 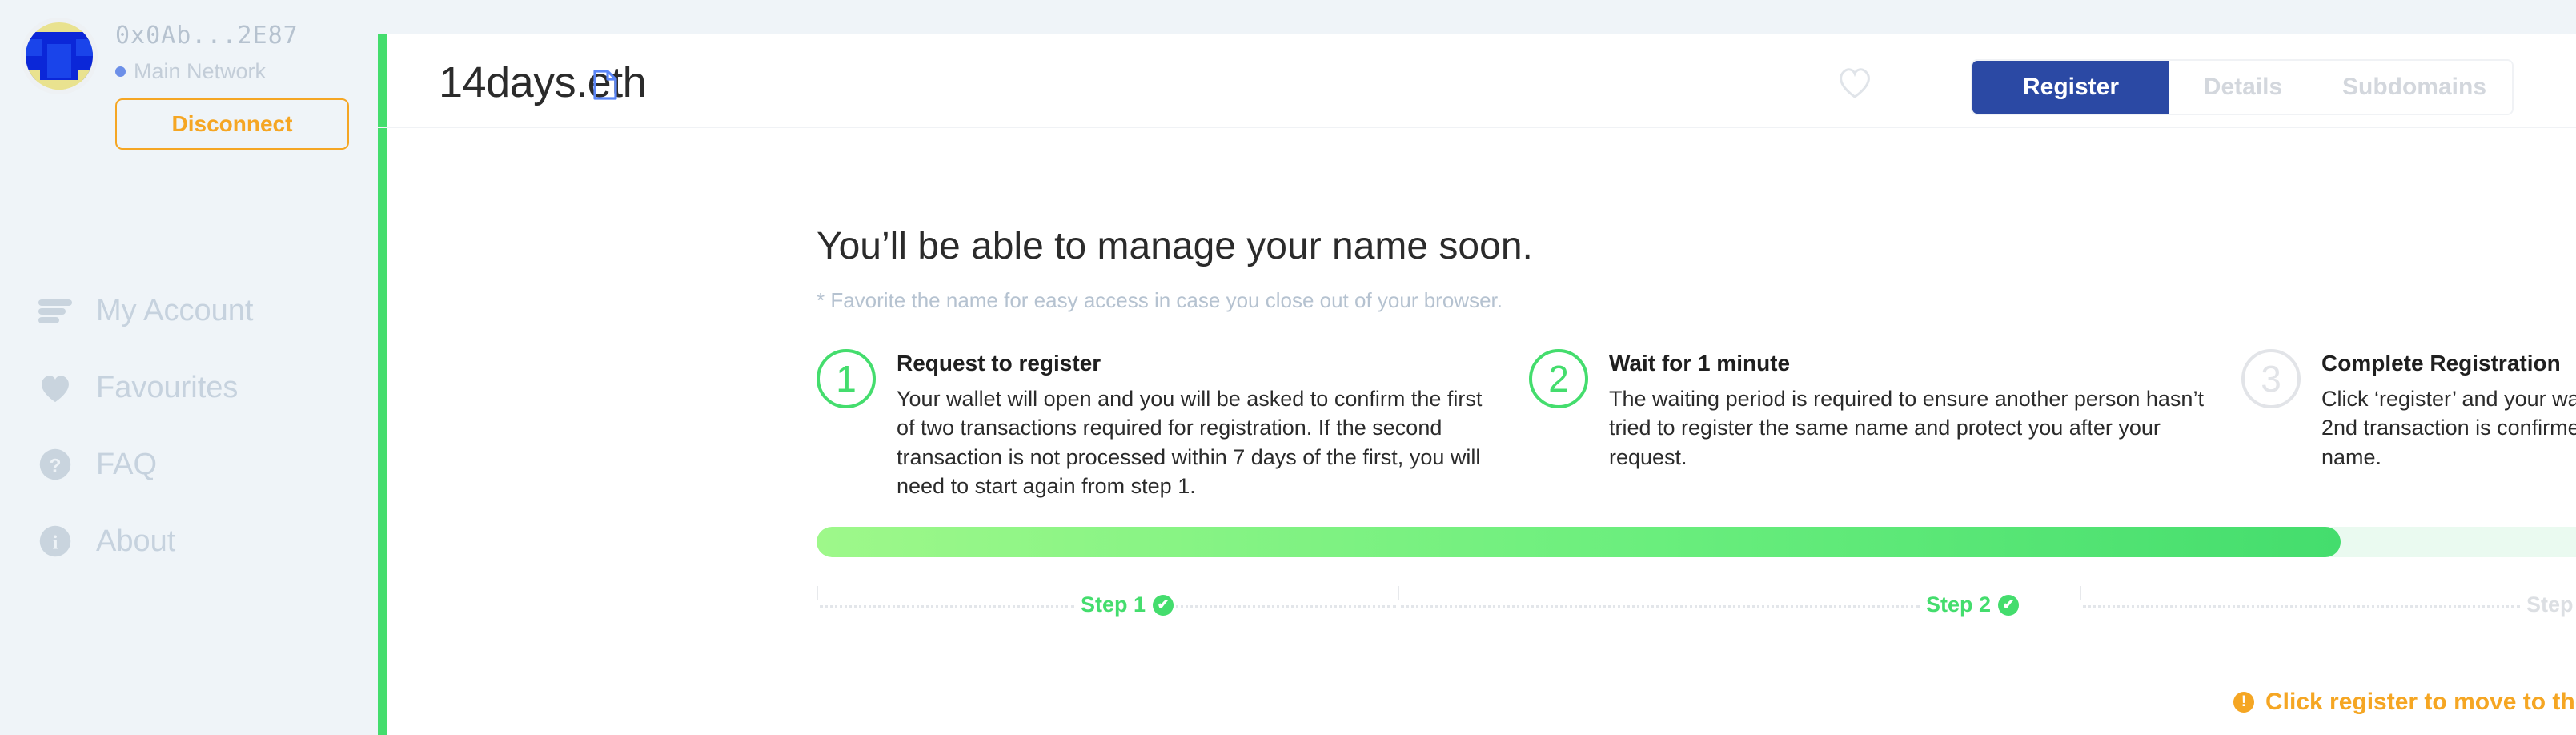 What do you see at coordinates (232, 124) in the screenshot?
I see `disconnect-button: Disconnect` at bounding box center [232, 124].